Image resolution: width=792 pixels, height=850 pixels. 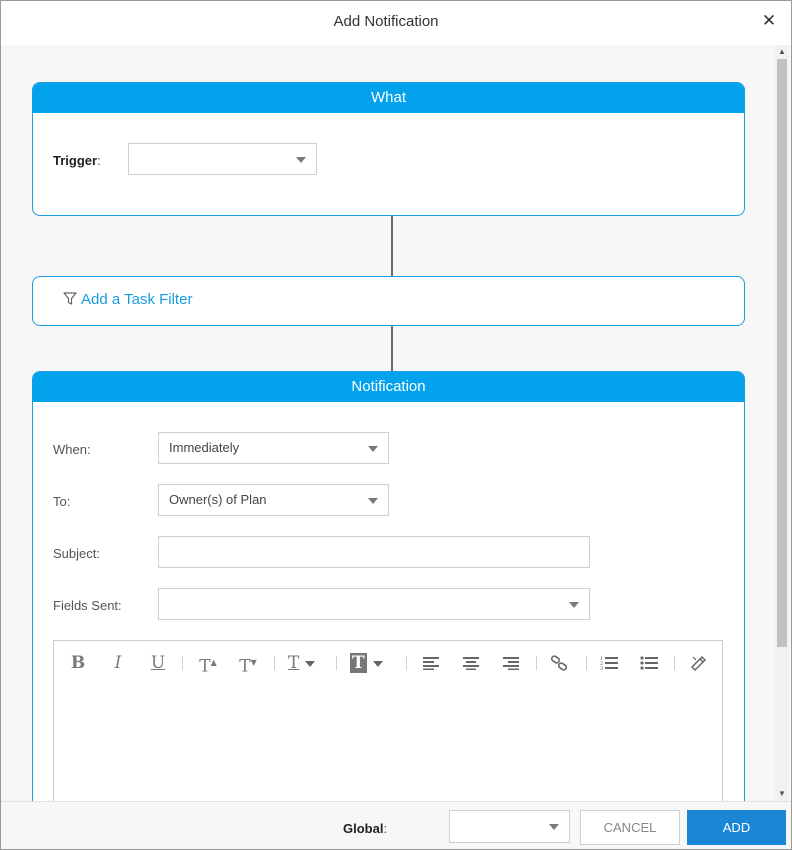 I want to click on what-panel: What Trigger:, so click(x=388, y=149).